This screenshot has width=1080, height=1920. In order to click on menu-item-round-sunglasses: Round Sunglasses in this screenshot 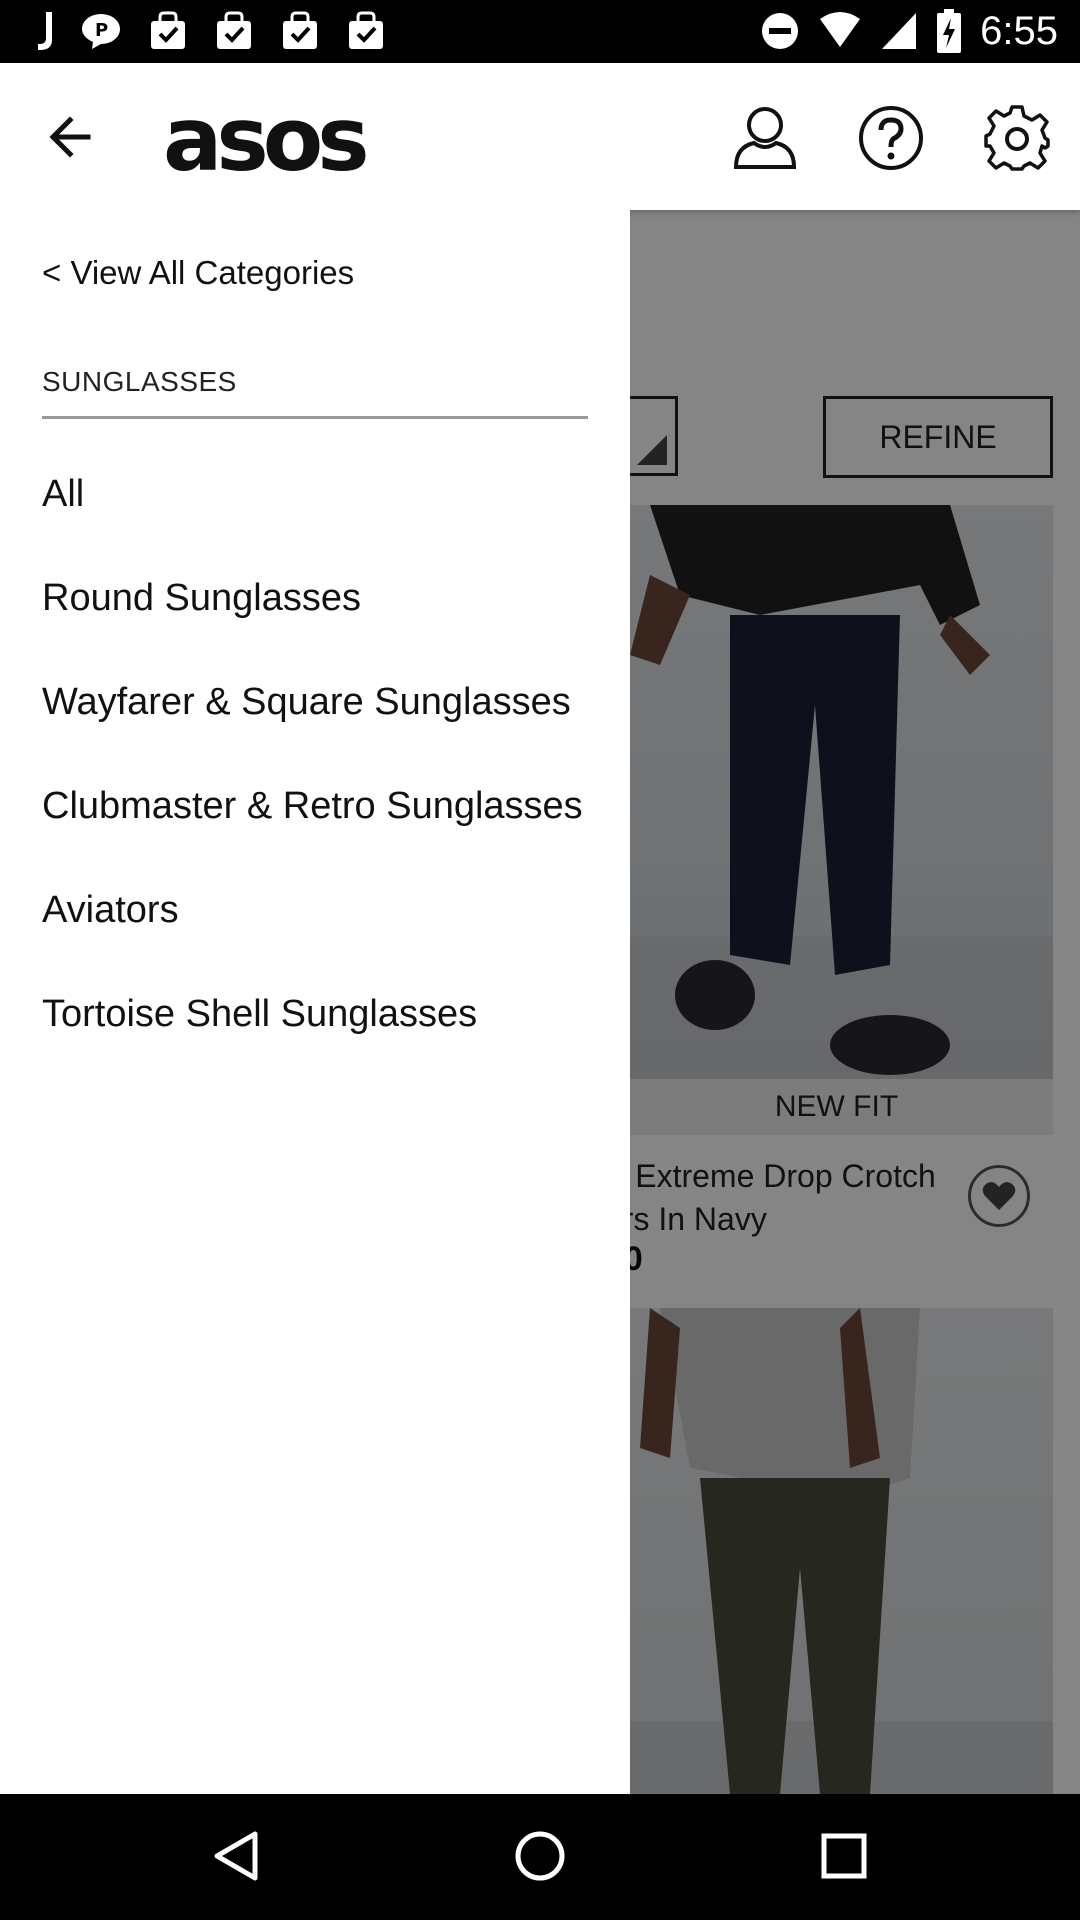, I will do `click(322, 598)`.